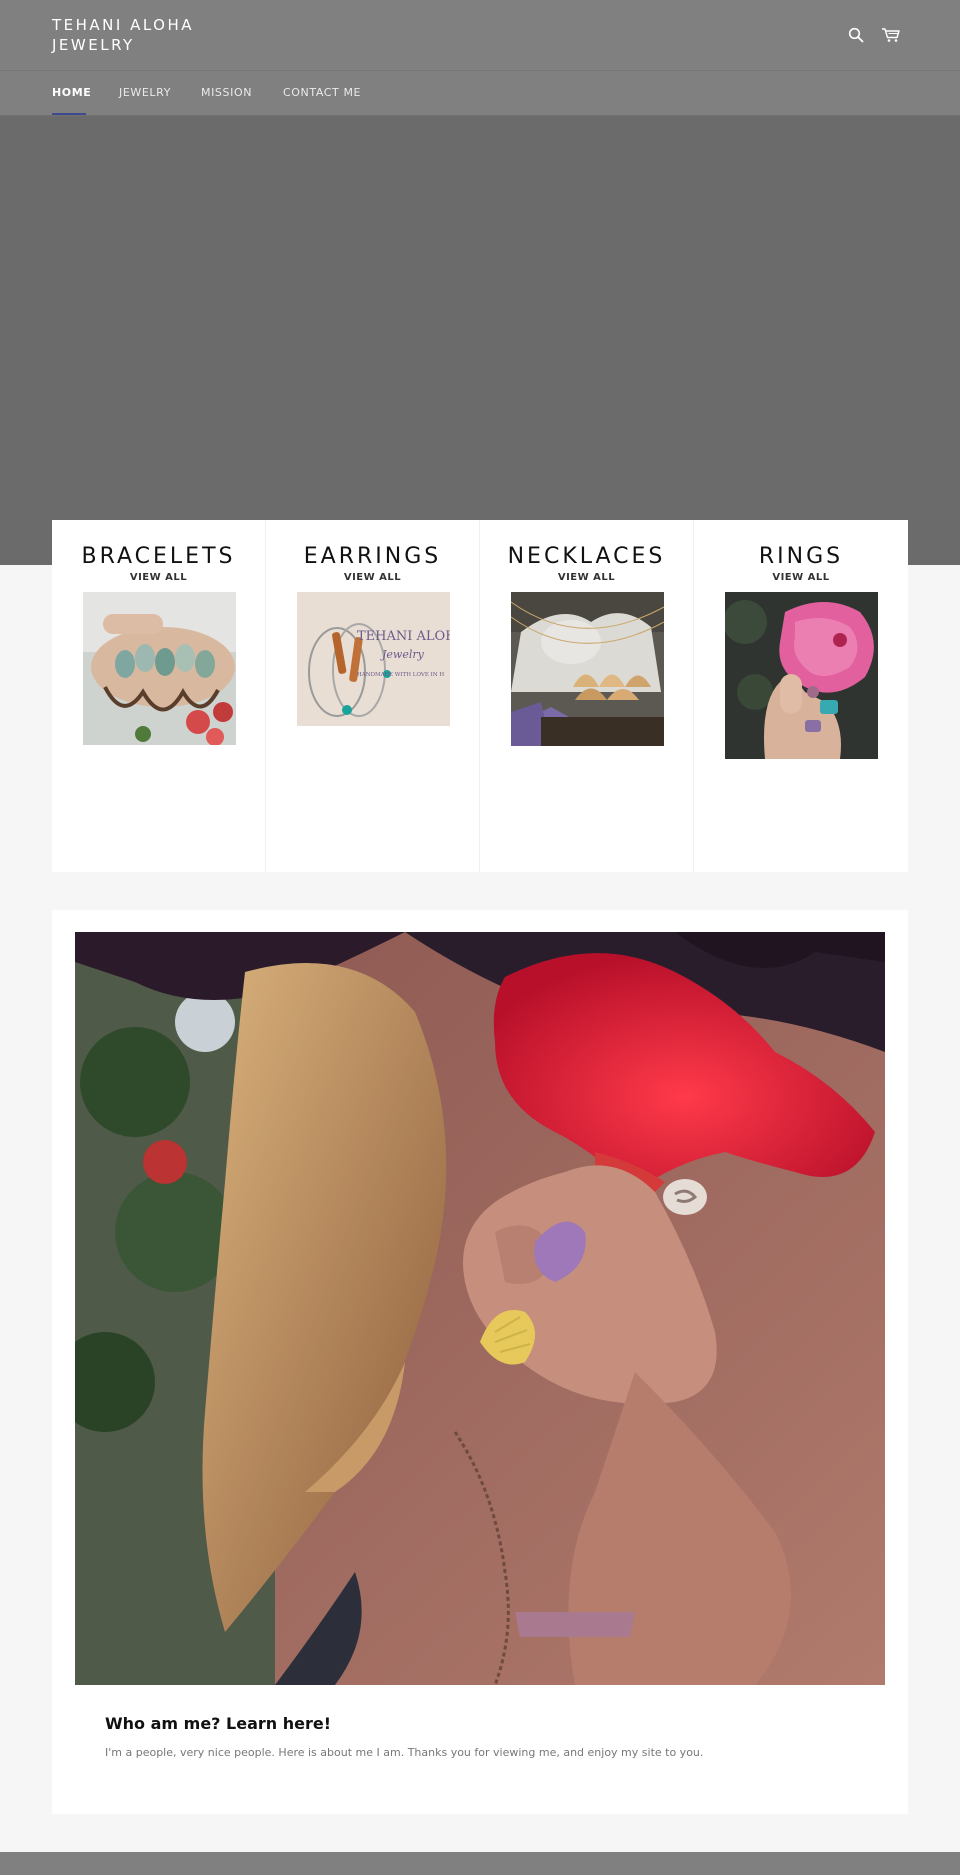 This screenshot has height=1875, width=960. Describe the element at coordinates (69, 114) in the screenshot. I see `nav-active-indicator` at that location.